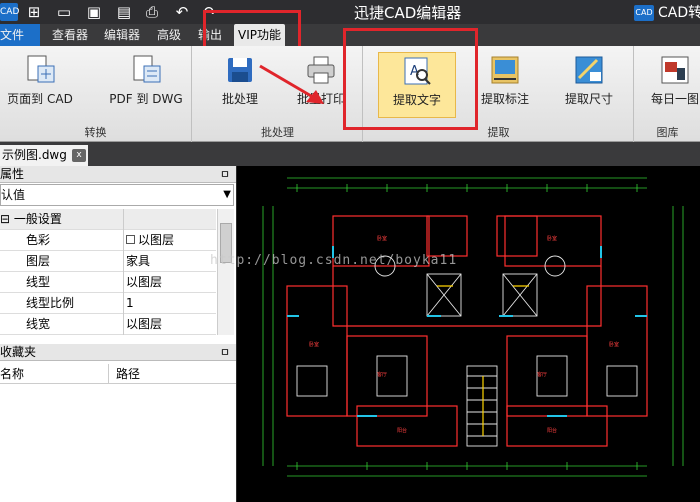  Describe the element at coordinates (38, 282) in the screenshot. I see `prop-key: 线型` at that location.